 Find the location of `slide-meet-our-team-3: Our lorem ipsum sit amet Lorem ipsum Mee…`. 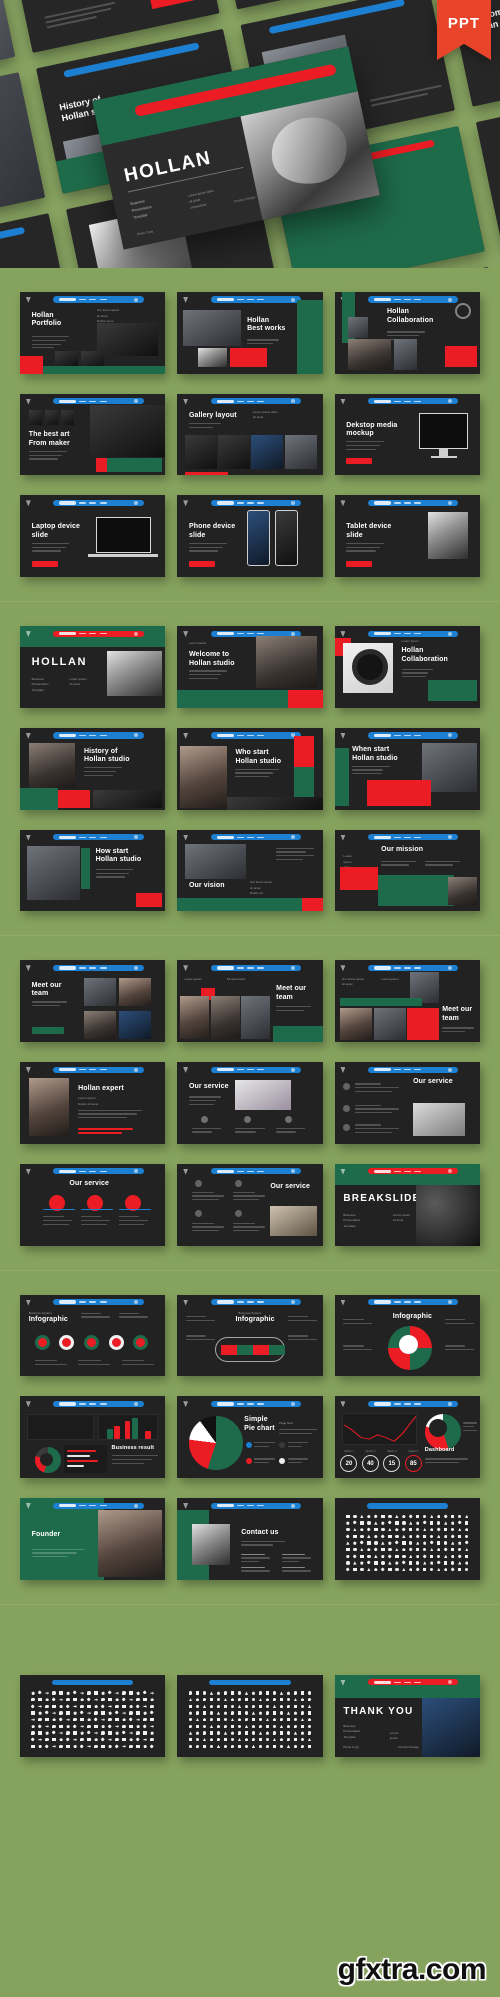

slide-meet-our-team-3: Our lorem ipsum sit amet Lorem ipsum Mee… is located at coordinates (407, 1001).